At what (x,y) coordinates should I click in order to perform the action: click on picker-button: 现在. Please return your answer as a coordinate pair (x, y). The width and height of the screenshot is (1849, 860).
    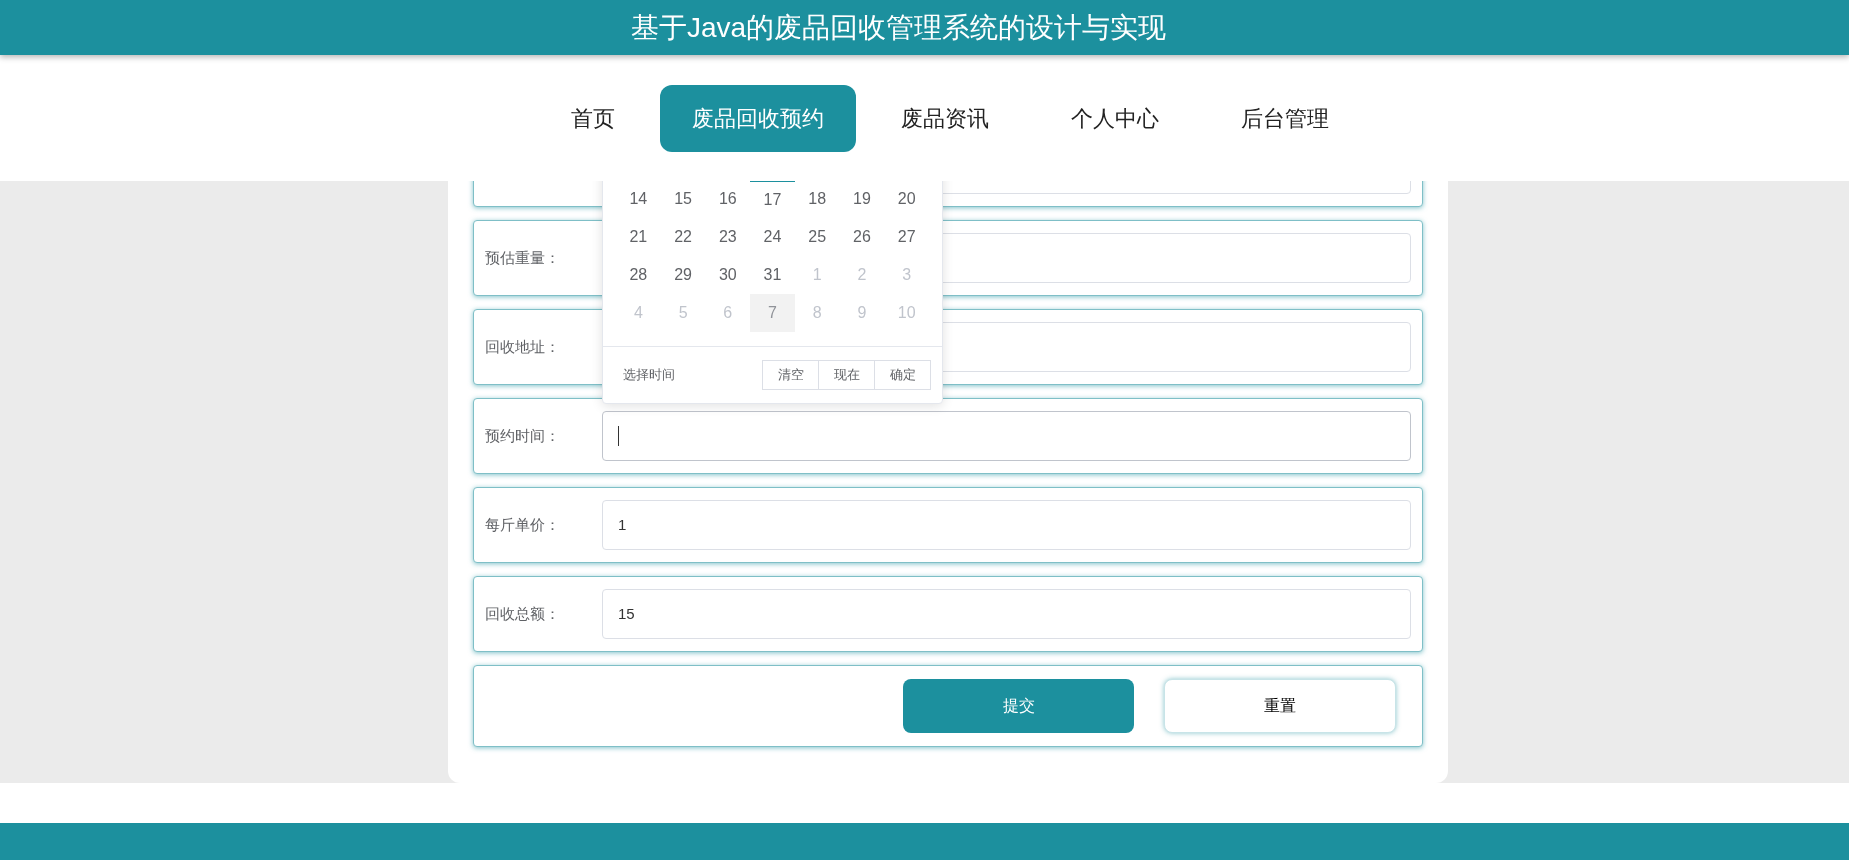
    Looking at the image, I should click on (846, 375).